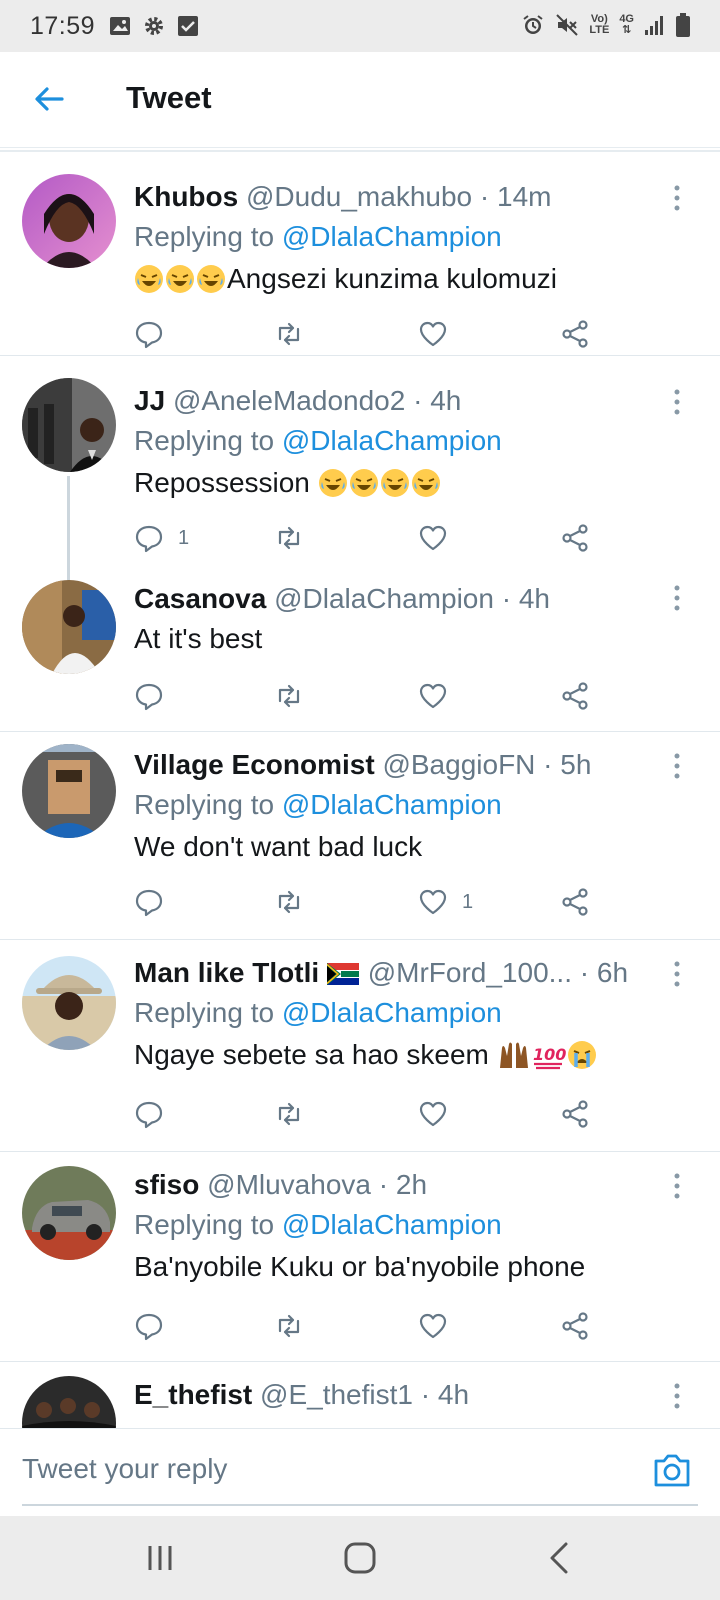 This screenshot has height=1600, width=720. I want to click on author-handle: @BaggioFN, so click(458, 764).